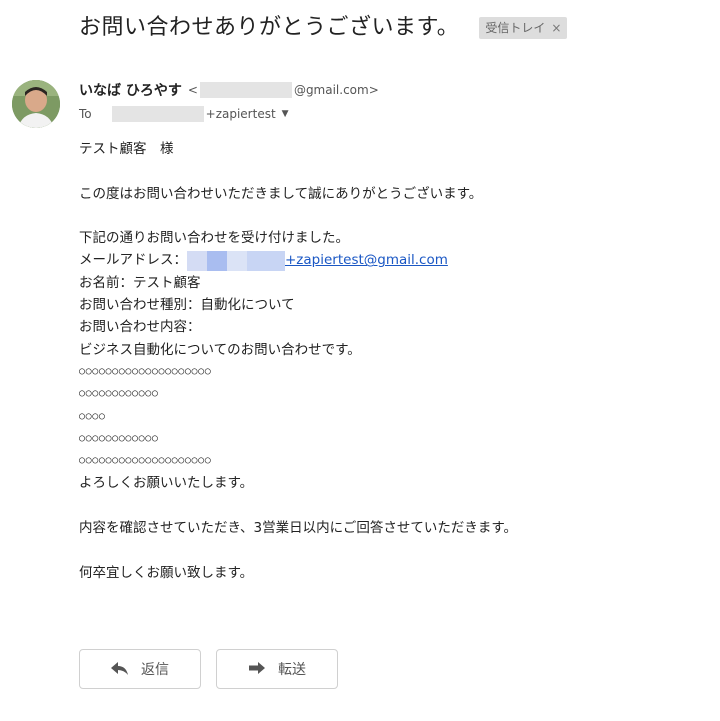  I want to click on content-line: ビジネス自動化についてのお問い合わせです。, so click(220, 349).